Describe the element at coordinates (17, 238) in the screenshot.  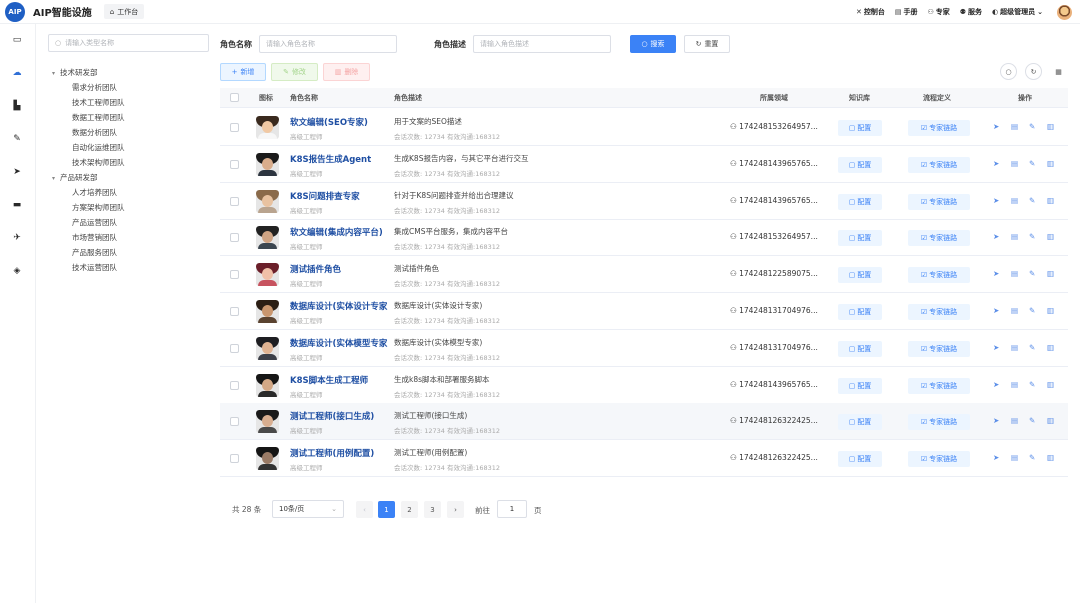
I see `rocket-icon: ✈` at that location.